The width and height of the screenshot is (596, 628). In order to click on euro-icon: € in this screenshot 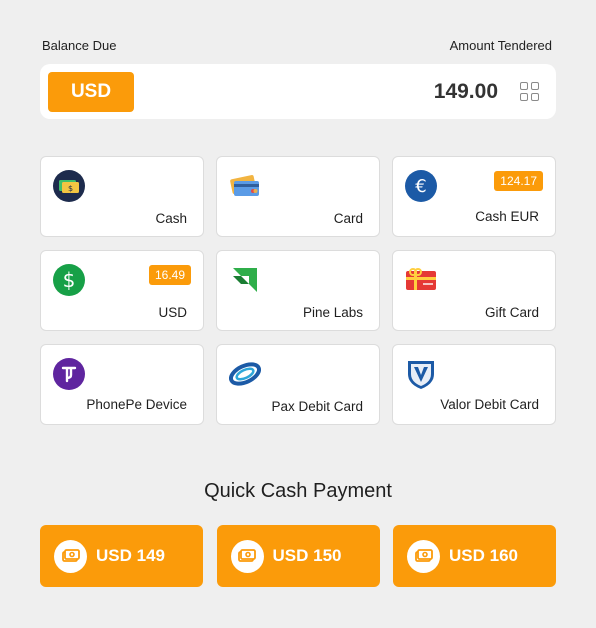, I will do `click(421, 186)`.